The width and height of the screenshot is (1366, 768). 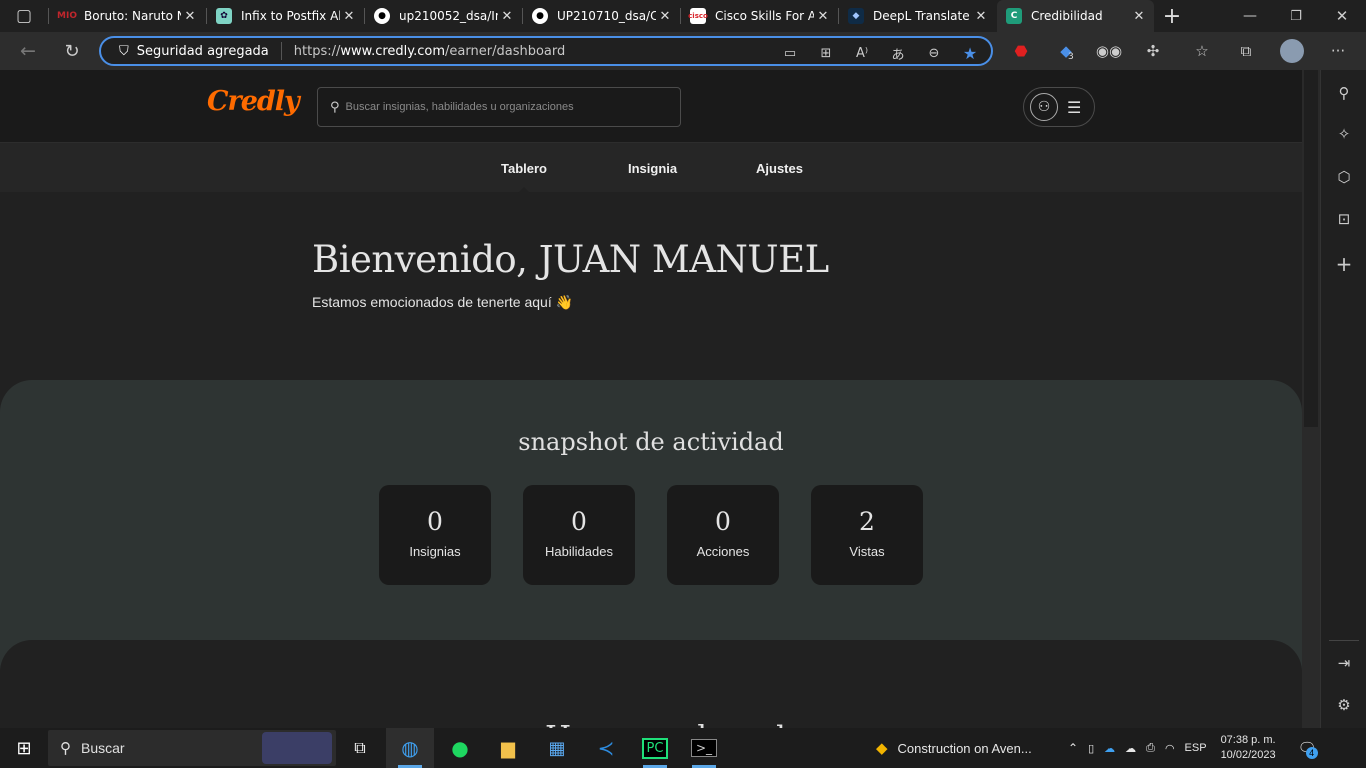 I want to click on welcome-heading: Bienvenido, JUAN MANUEL, so click(x=570, y=259).